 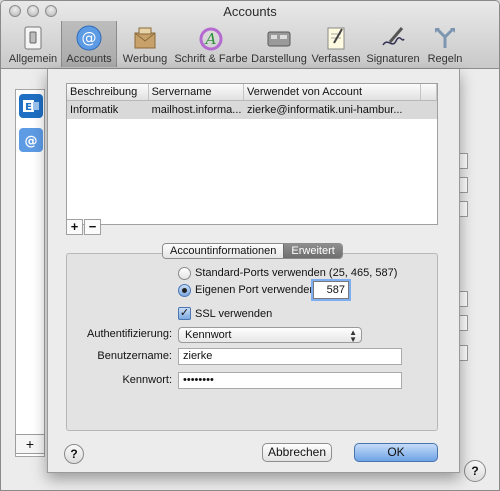 What do you see at coordinates (296, 273) in the screenshot?
I see `standard-ports-label: Standard-Ports verwenden (25, 465, 587)` at bounding box center [296, 273].